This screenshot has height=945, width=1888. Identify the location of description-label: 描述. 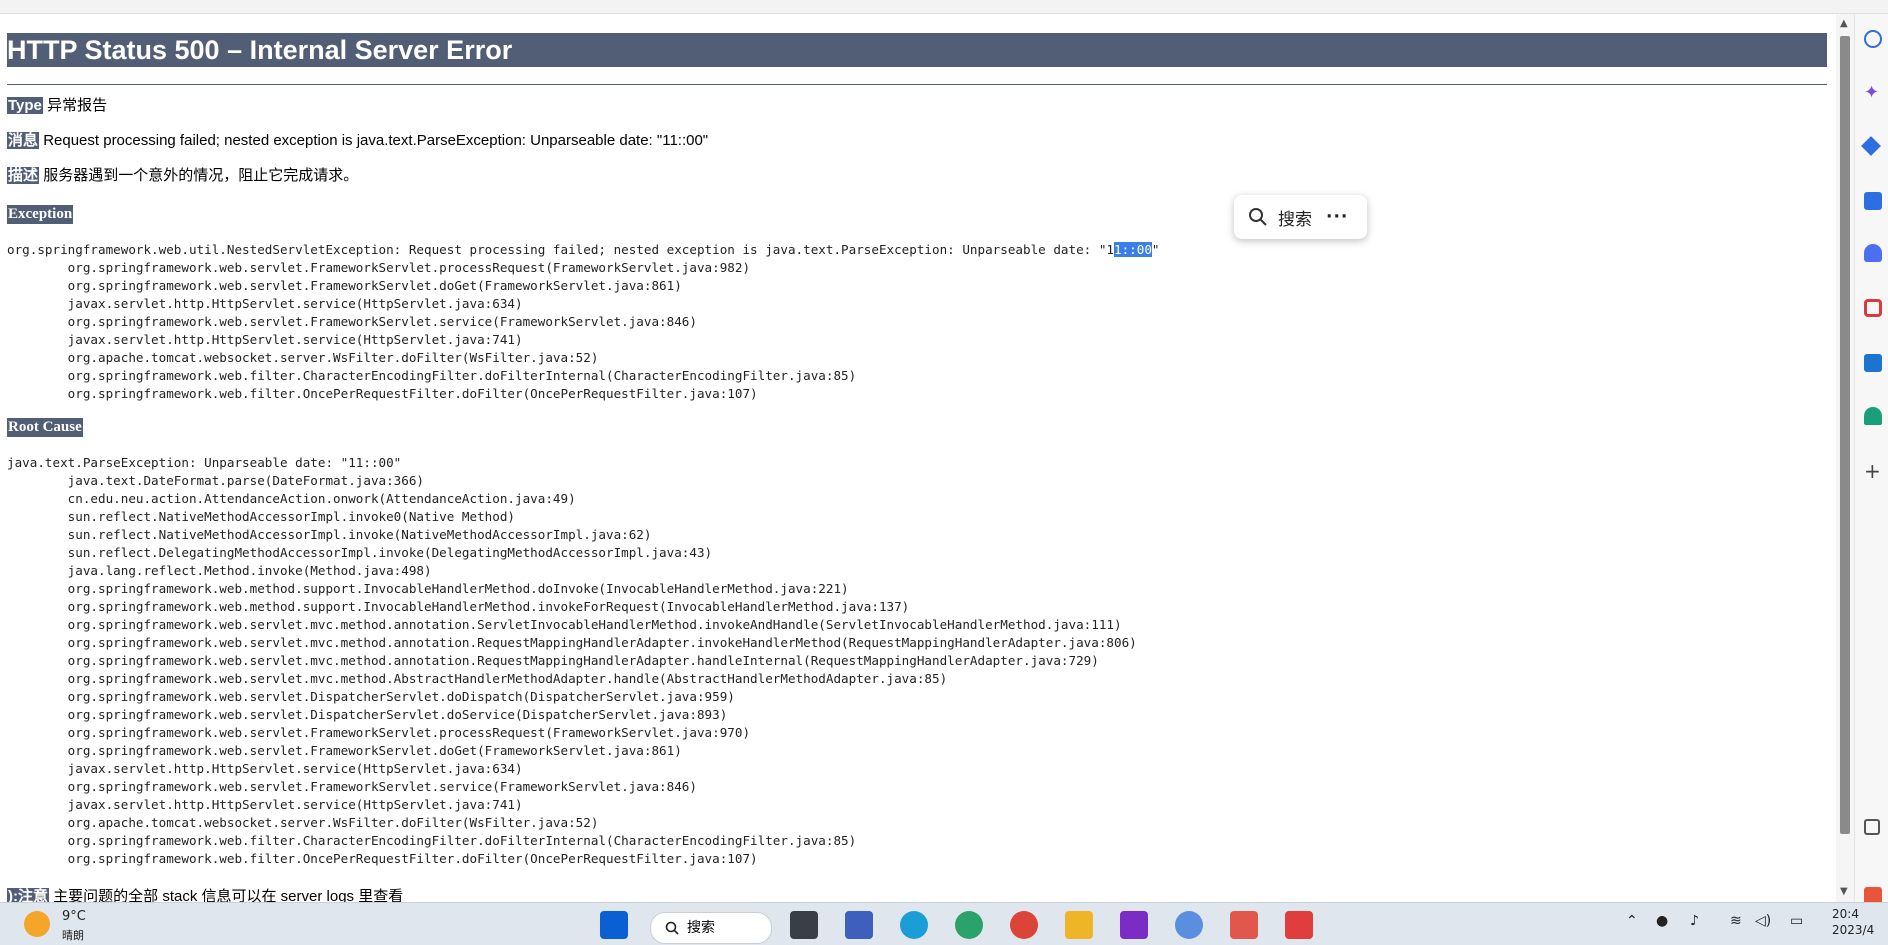
(23, 175).